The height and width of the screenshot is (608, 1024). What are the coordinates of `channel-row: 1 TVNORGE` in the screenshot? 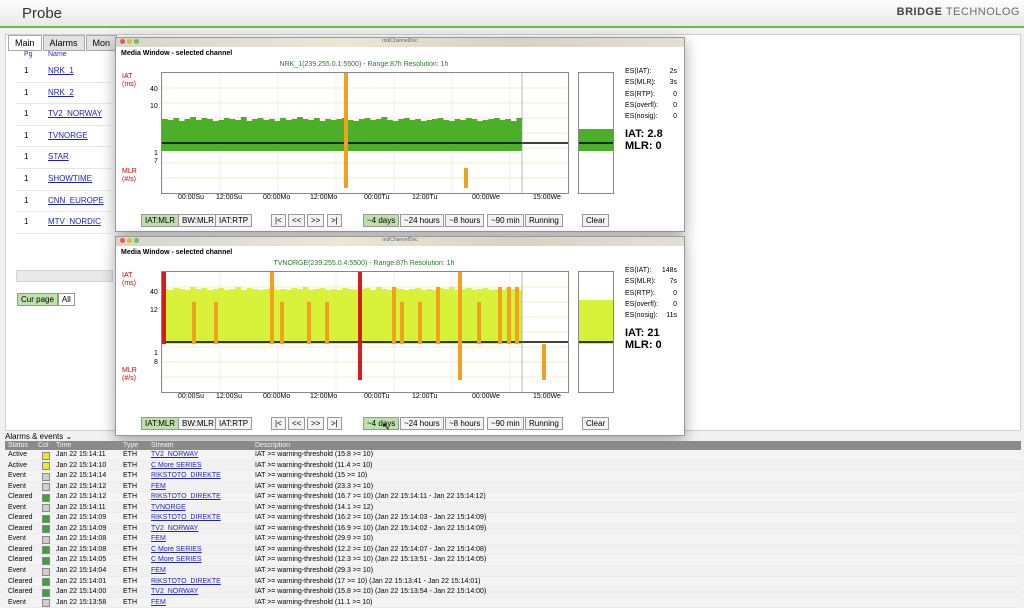 It's located at (63, 137).